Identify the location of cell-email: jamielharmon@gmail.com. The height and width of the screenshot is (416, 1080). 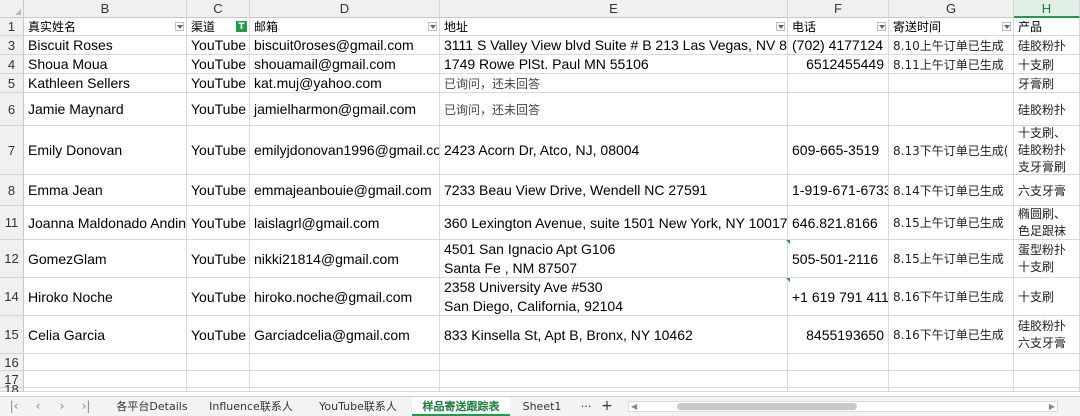
(345, 109).